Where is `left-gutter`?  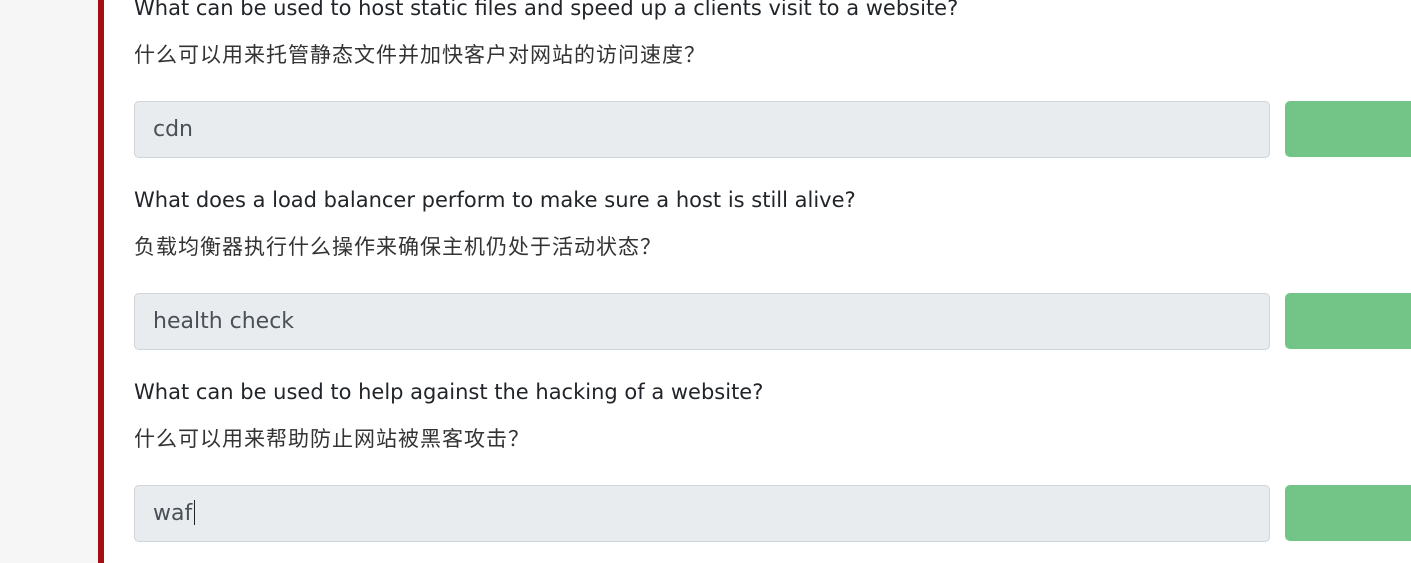 left-gutter is located at coordinates (49, 281).